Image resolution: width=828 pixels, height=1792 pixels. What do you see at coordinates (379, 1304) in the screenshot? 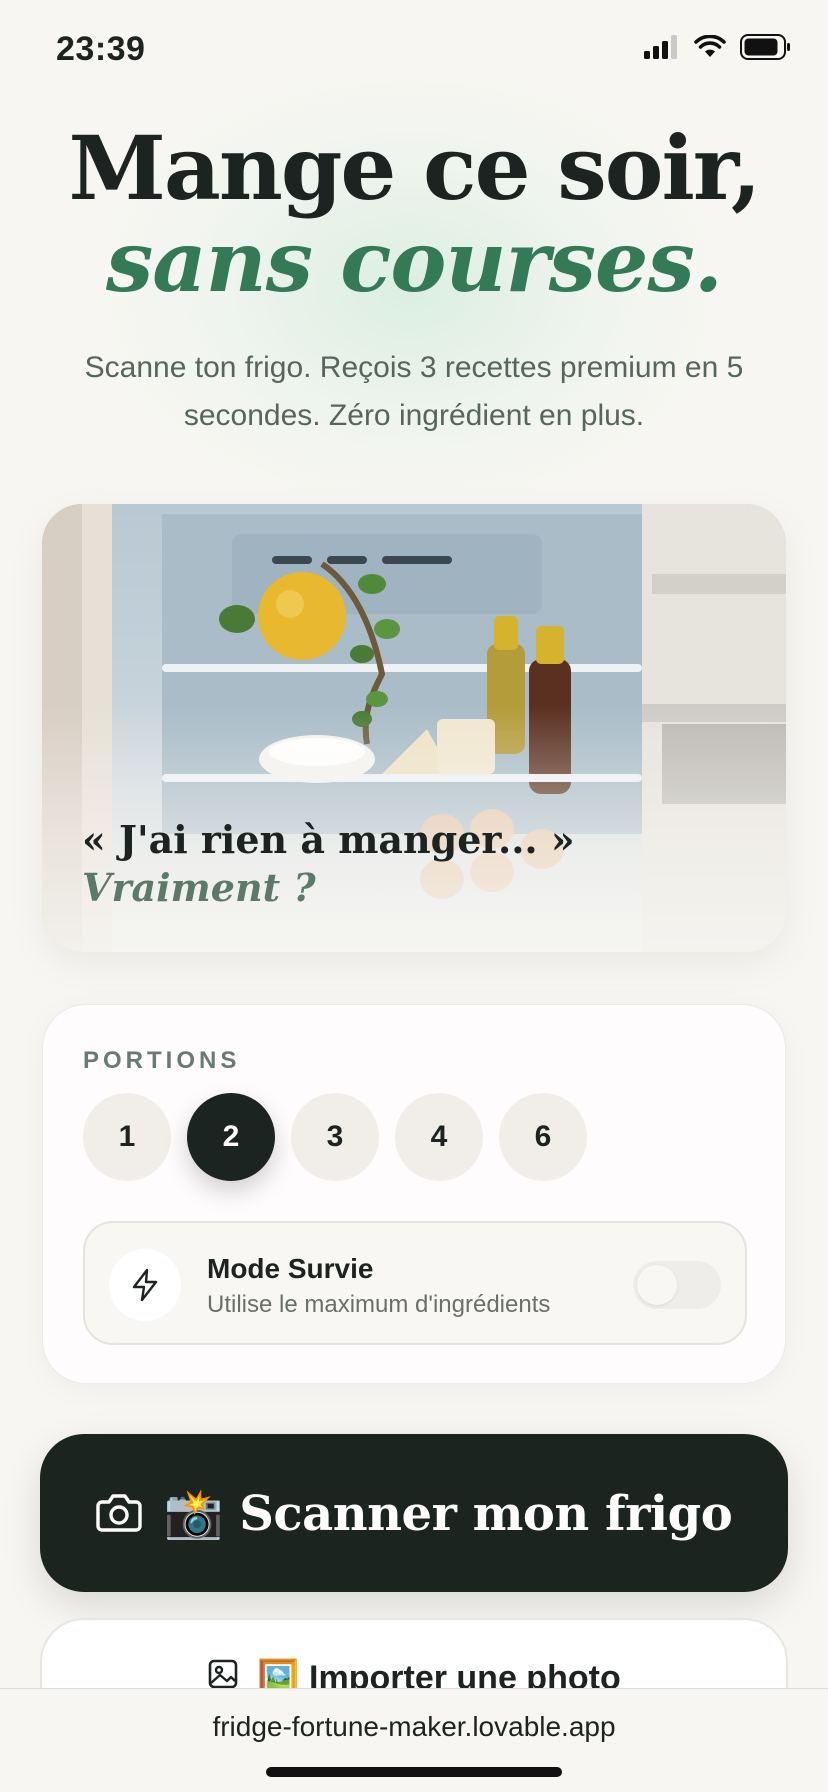
I see `survival-mode-subtitle: Utilise le maximum d'ingrédients` at bounding box center [379, 1304].